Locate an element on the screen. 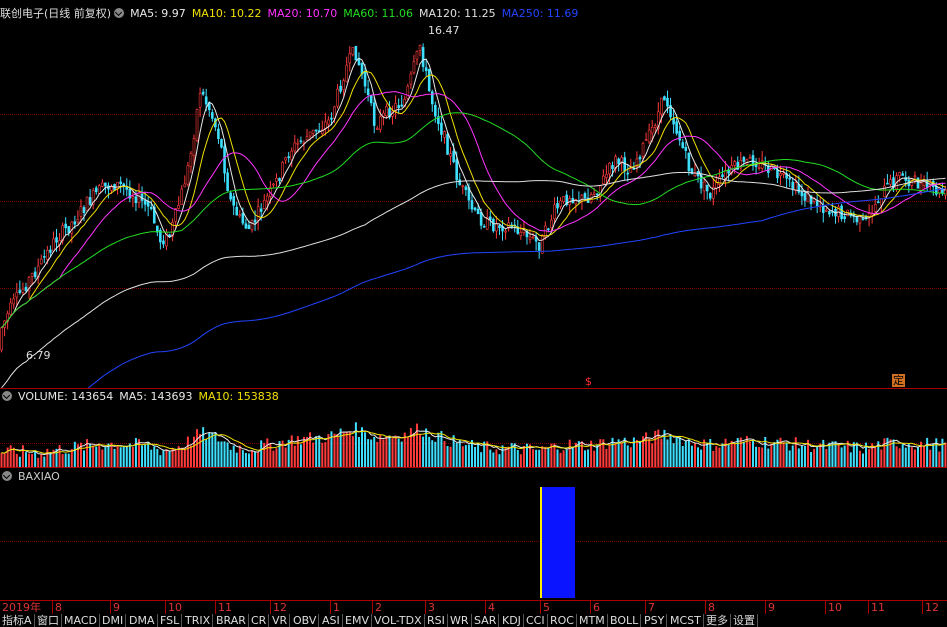 The width and height of the screenshot is (947, 627). indicator-tab: CR is located at coordinates (259, 620).